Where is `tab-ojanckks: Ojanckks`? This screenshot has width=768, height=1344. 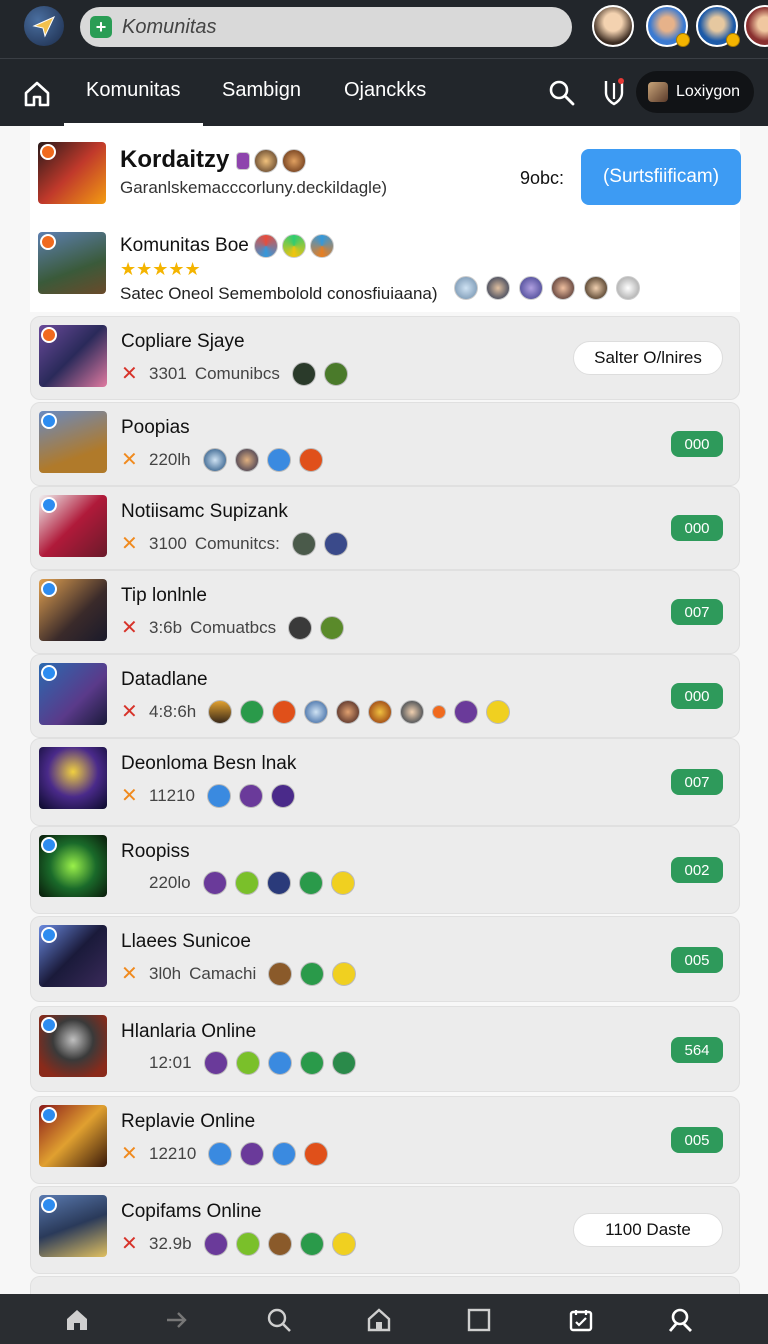
tab-ojanckks: Ojanckks is located at coordinates (385, 103).